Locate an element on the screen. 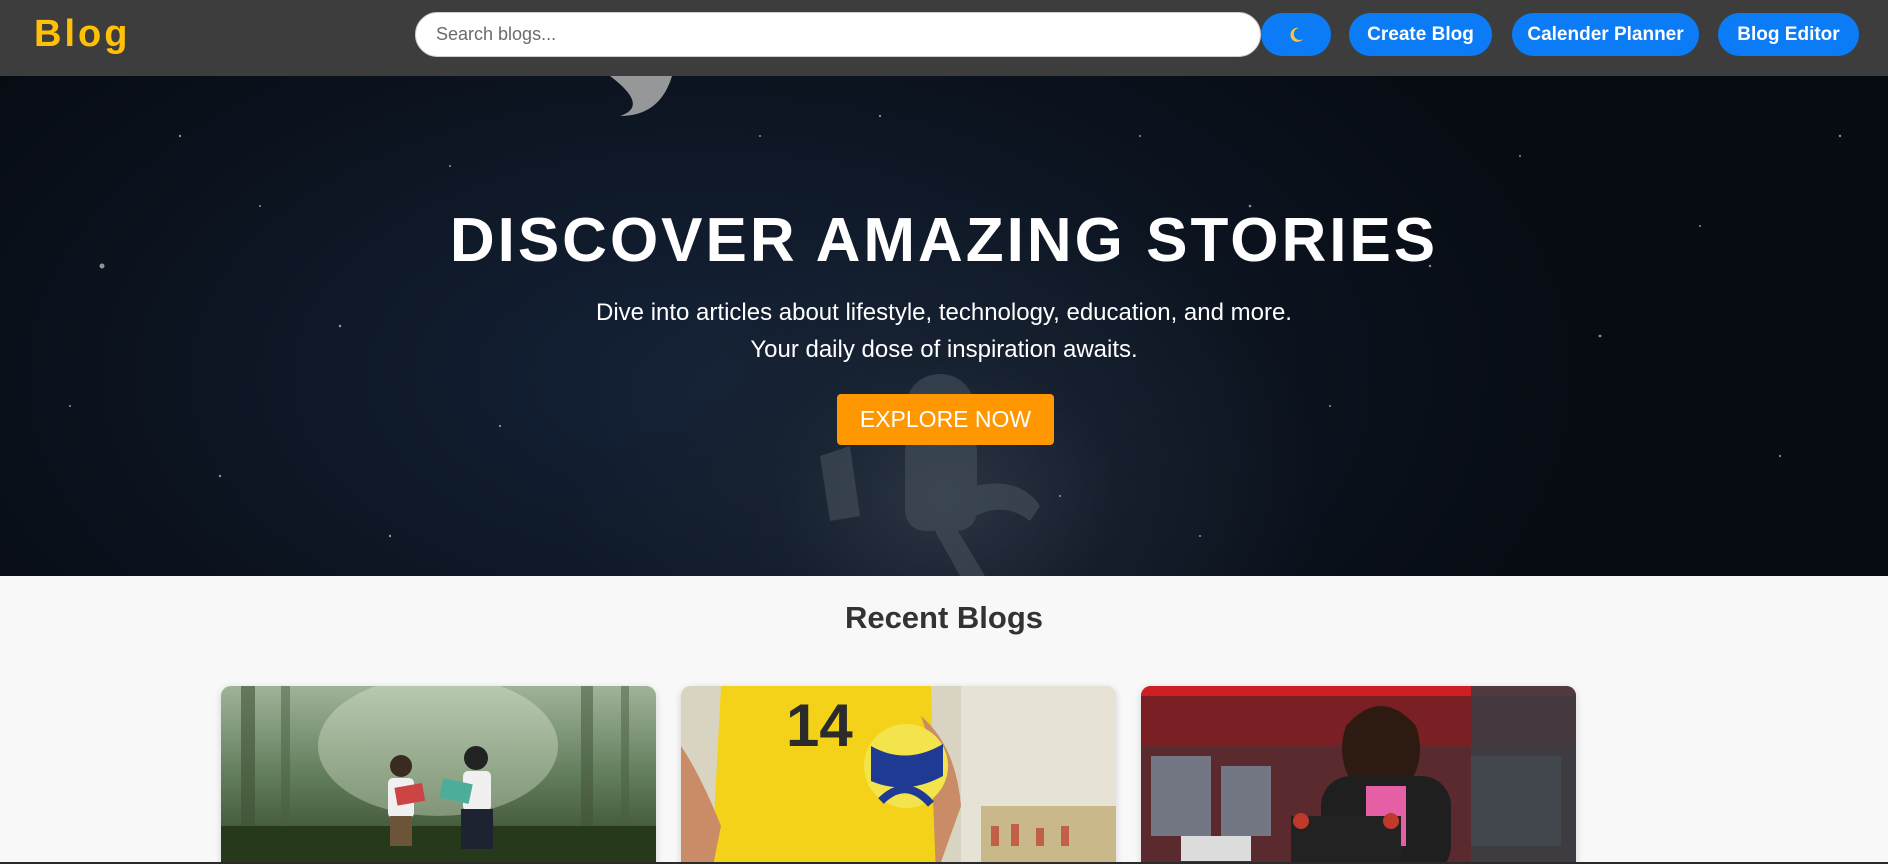  blog-editor-button: Blog Editor is located at coordinates (1788, 34).